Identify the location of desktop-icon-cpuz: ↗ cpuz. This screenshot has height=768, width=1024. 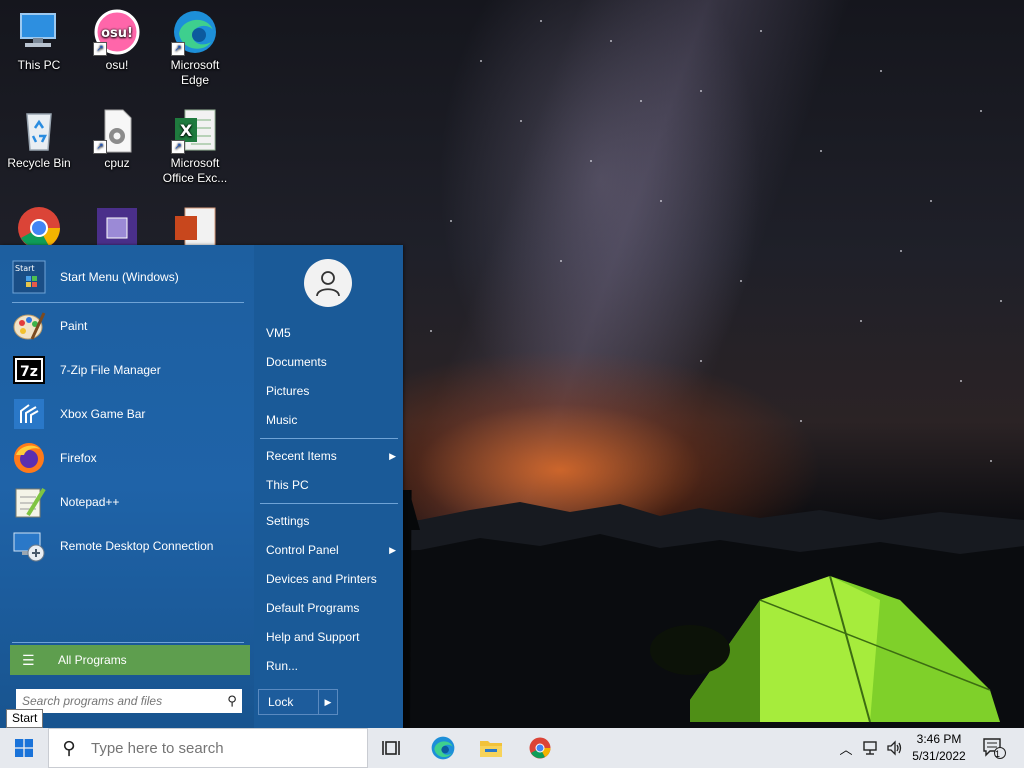
(117, 138).